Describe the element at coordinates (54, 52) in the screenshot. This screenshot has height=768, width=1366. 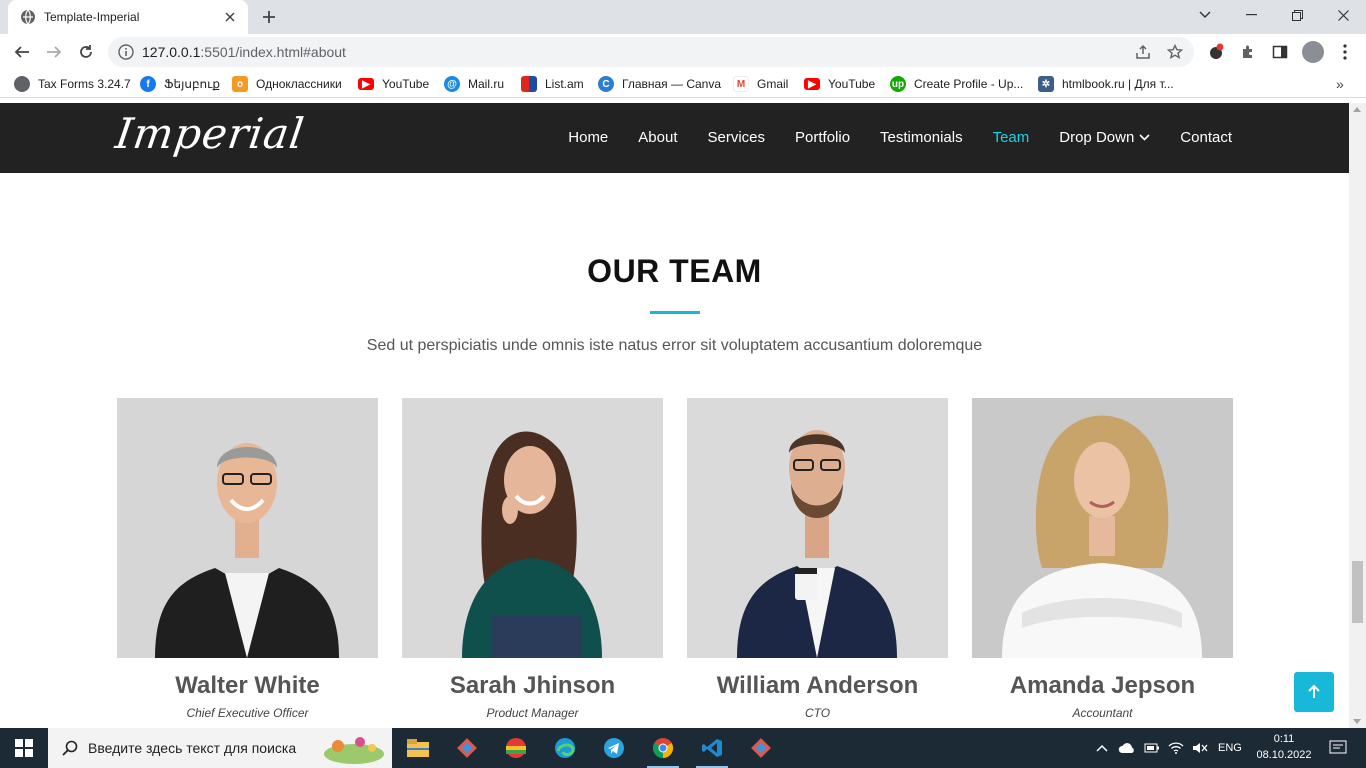
I see `forward-button` at that location.